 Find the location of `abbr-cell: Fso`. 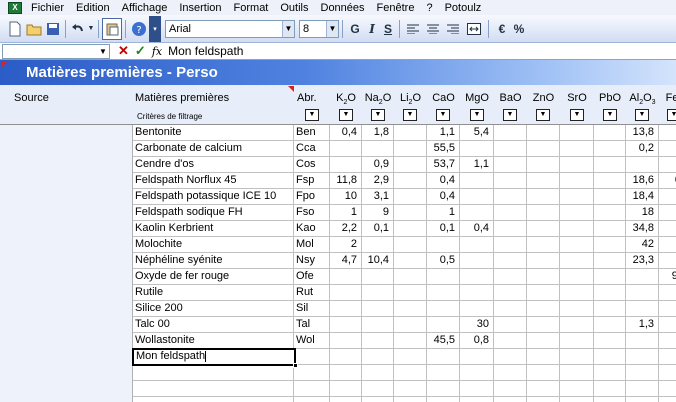

abbr-cell: Fso is located at coordinates (312, 213).